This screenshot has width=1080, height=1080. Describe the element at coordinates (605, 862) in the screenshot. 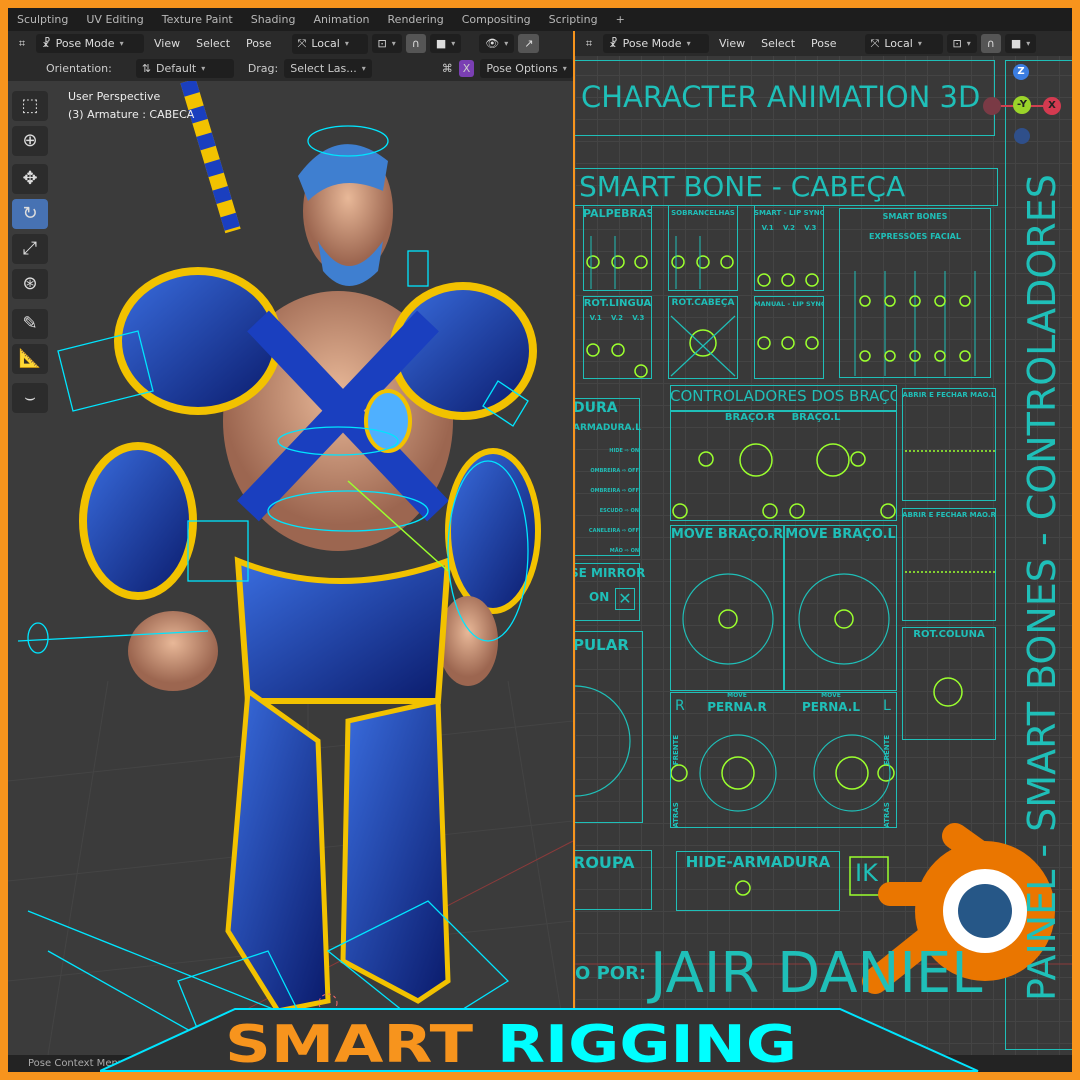

I see `roupa-label: ROUPA` at that location.